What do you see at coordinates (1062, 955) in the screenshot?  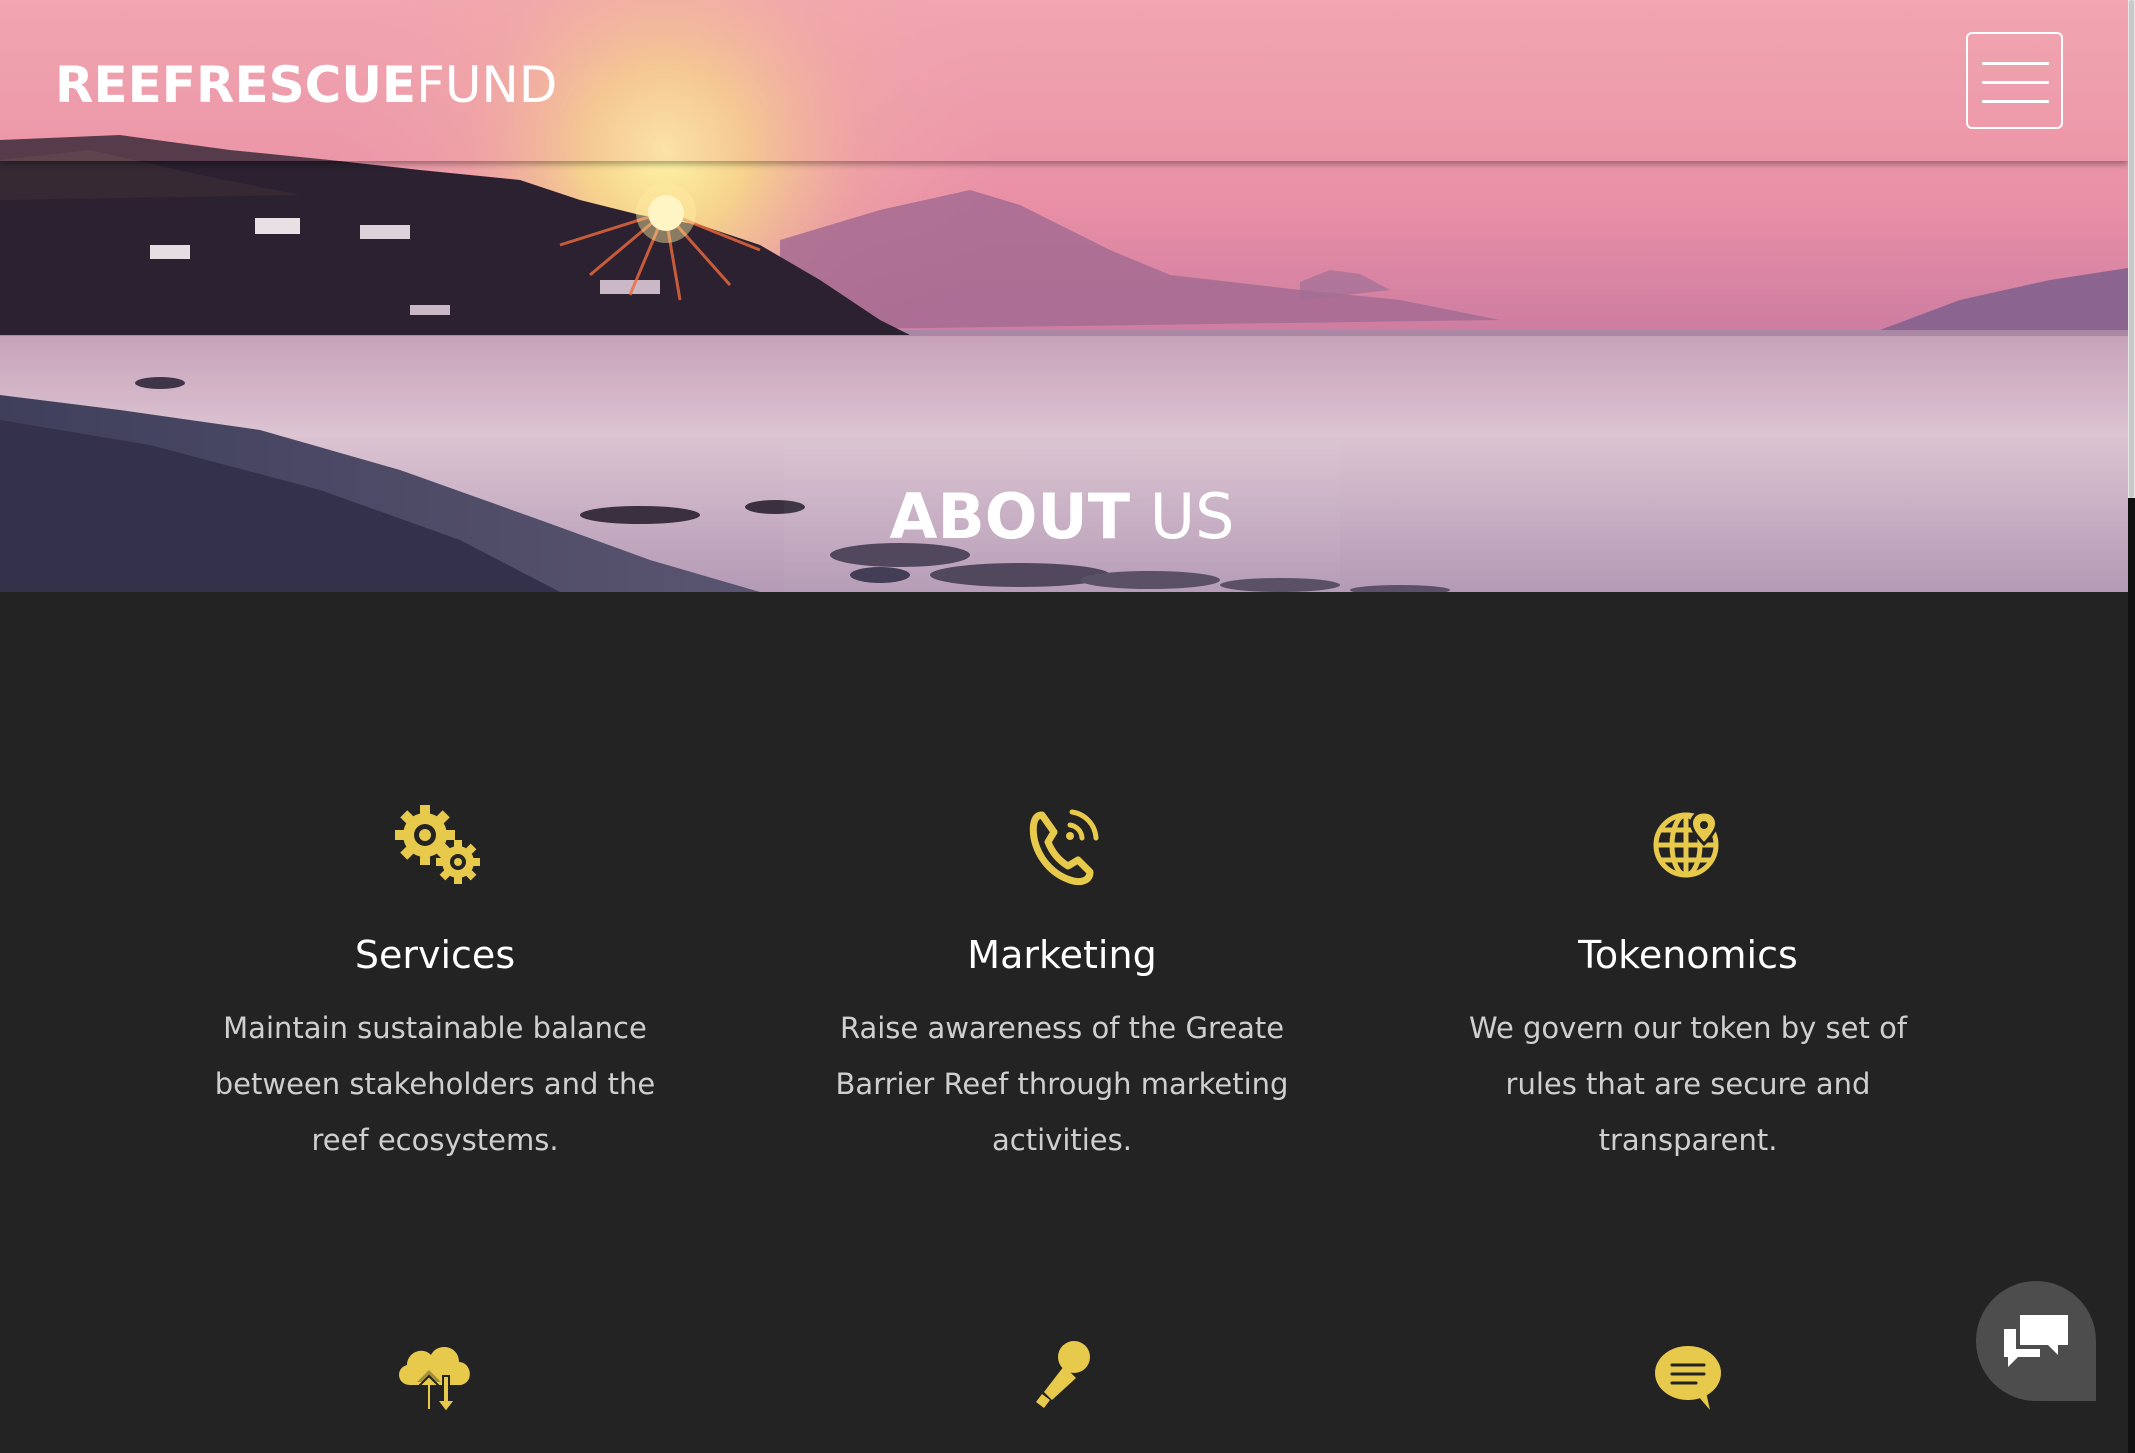 I see `feature-title: Marketing` at bounding box center [1062, 955].